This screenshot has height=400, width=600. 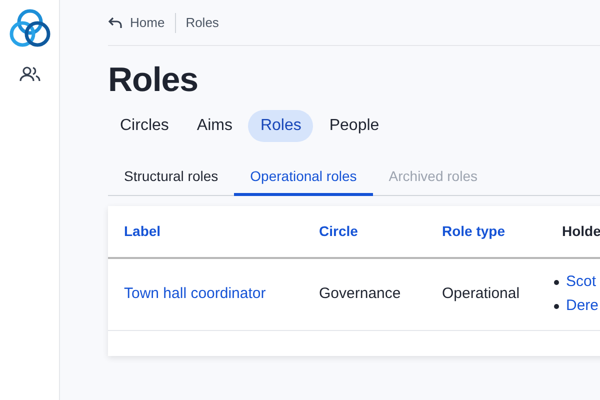 I want to click on column-header: Holde, so click(x=581, y=231).